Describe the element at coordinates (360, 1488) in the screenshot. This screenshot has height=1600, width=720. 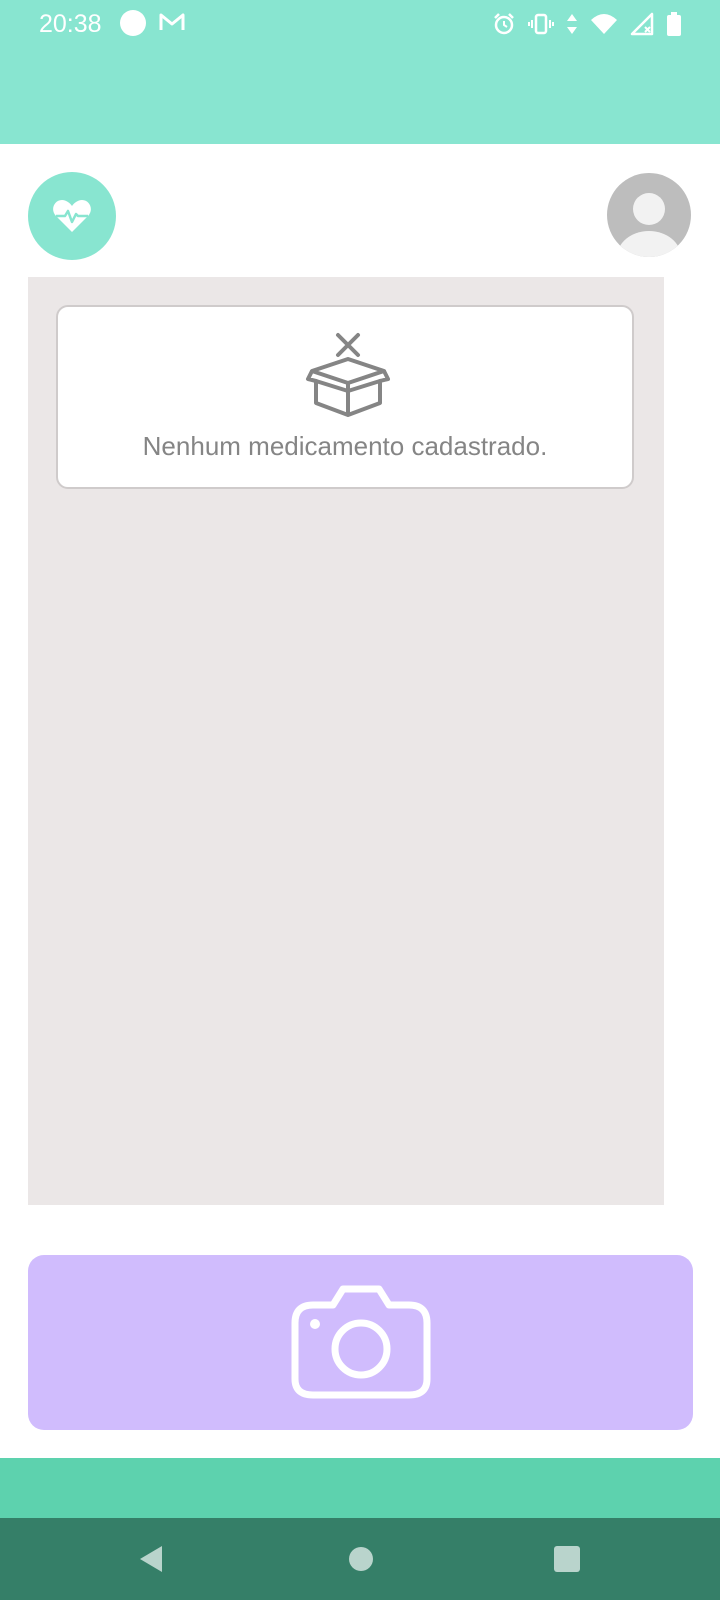
I see `bottom-band` at that location.